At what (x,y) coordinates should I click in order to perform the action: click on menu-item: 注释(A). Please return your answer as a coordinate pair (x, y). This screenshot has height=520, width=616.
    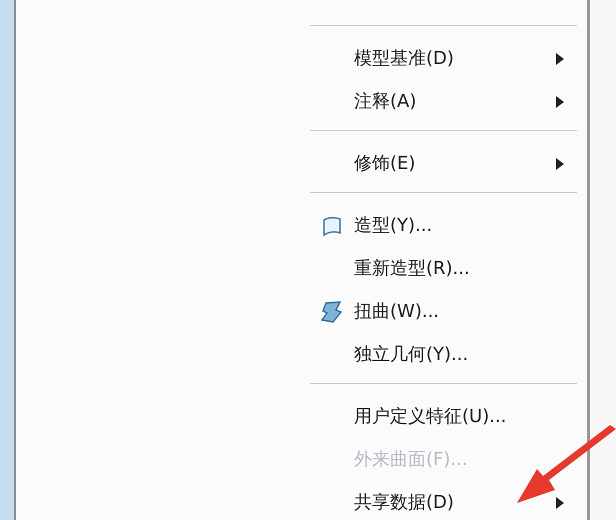
    Looking at the image, I should click on (454, 101).